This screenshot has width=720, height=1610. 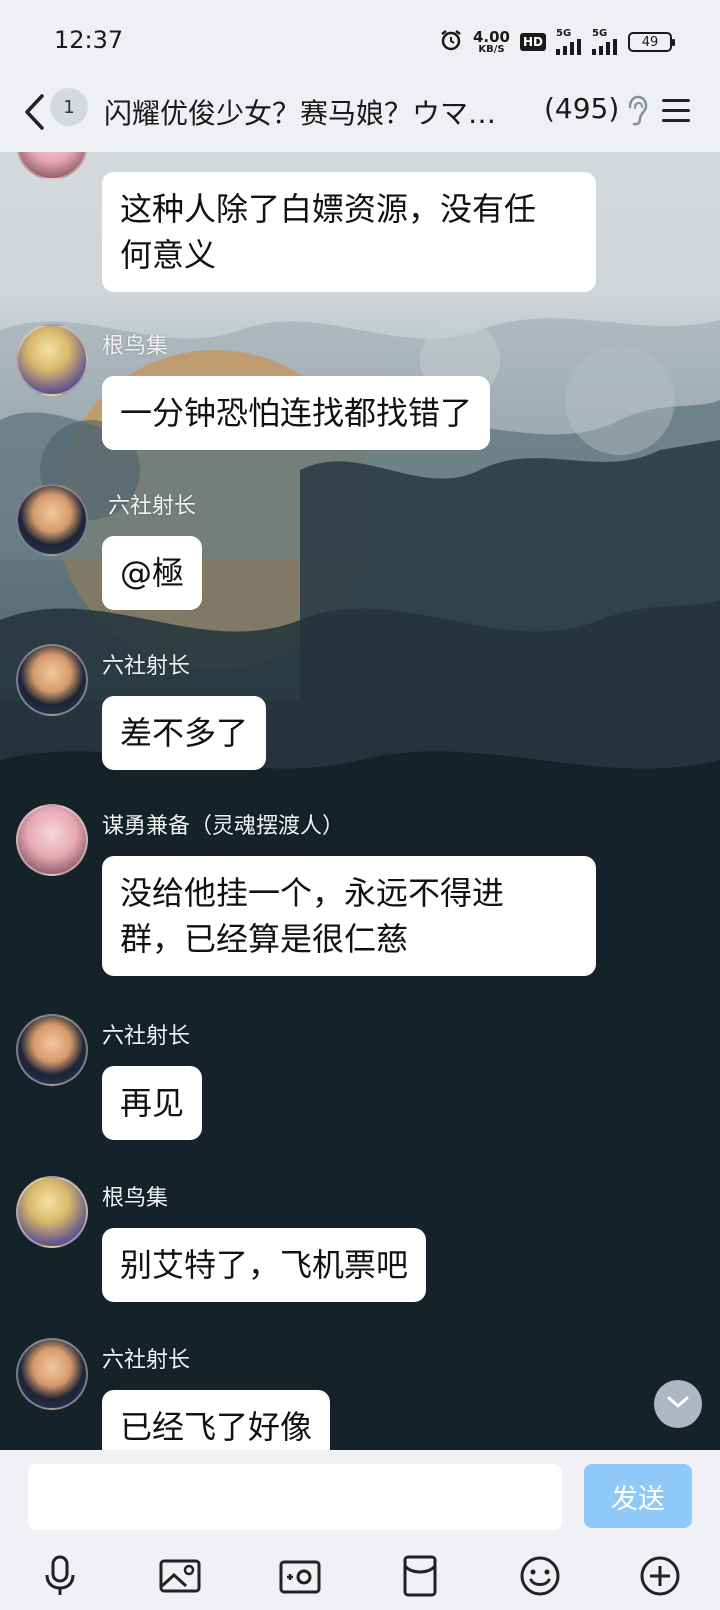 What do you see at coordinates (676, 112) in the screenshot?
I see `menu-icon` at bounding box center [676, 112].